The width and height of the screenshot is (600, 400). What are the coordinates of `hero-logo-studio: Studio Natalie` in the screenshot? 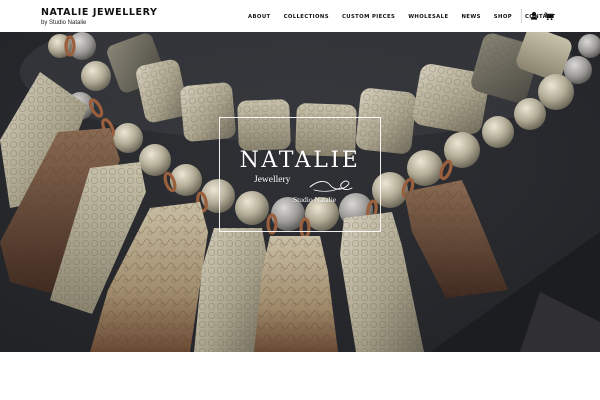 It's located at (315, 199).